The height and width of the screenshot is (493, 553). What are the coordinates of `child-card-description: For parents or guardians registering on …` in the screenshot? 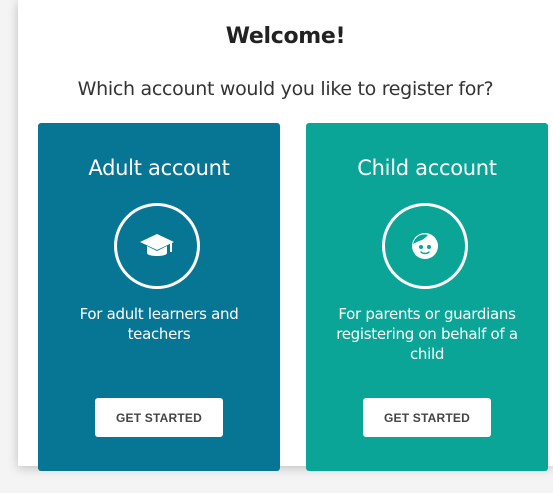 It's located at (427, 334).